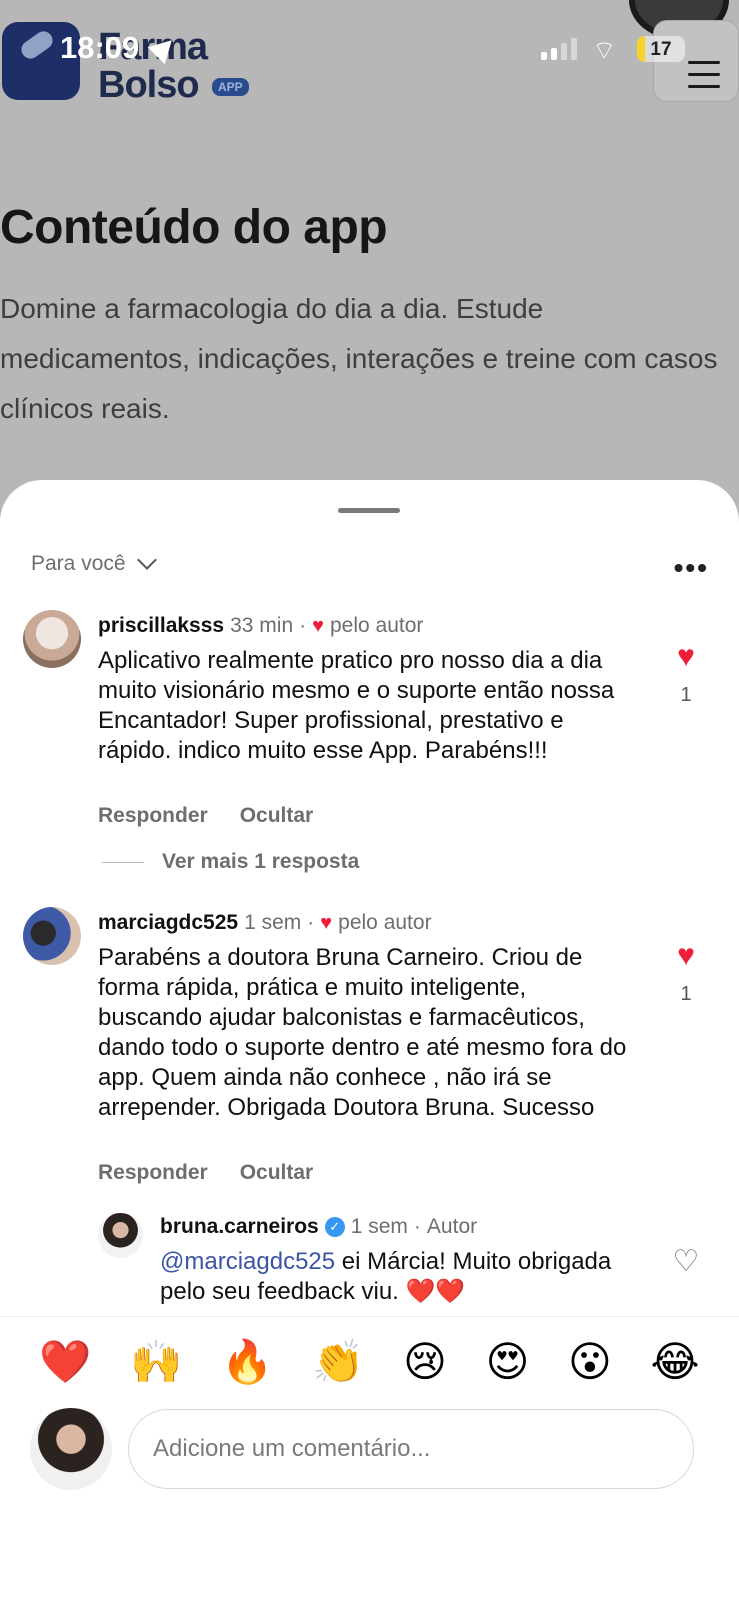  What do you see at coordinates (78, 563) in the screenshot?
I see `sort-label: Para você` at bounding box center [78, 563].